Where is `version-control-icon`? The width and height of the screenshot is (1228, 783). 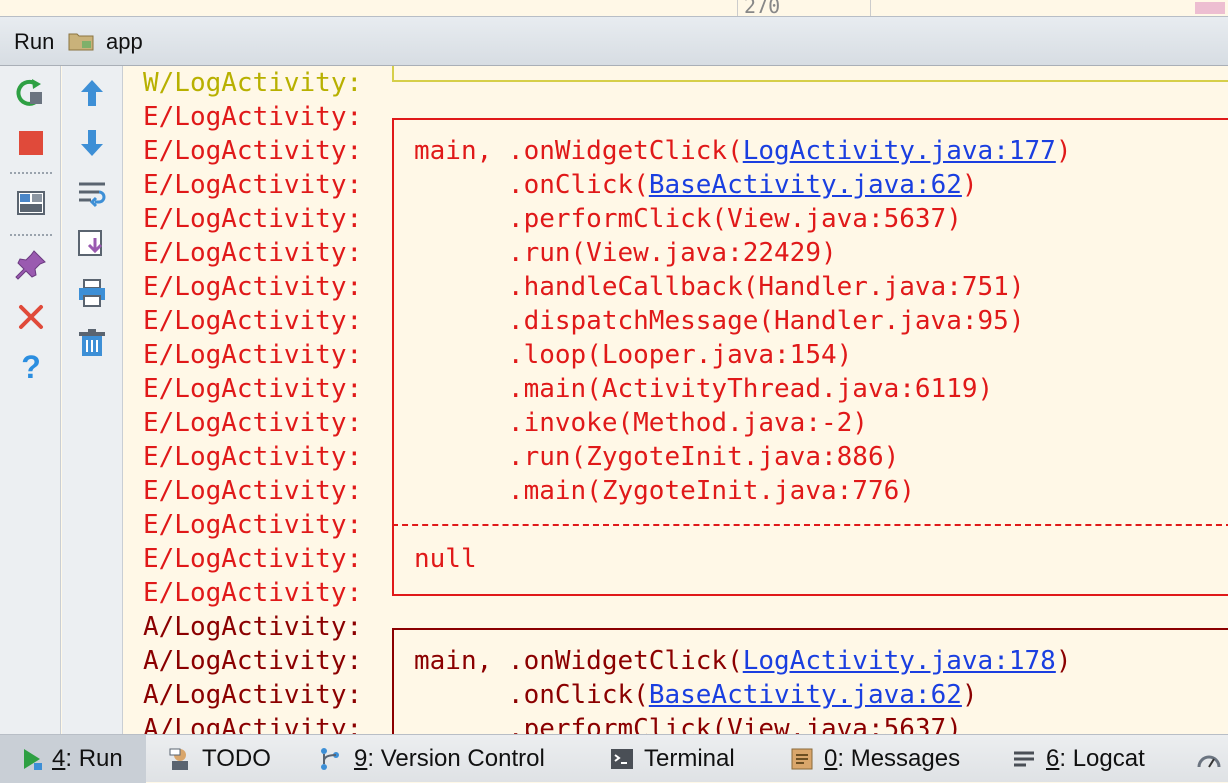
version-control-icon is located at coordinates (330, 759).